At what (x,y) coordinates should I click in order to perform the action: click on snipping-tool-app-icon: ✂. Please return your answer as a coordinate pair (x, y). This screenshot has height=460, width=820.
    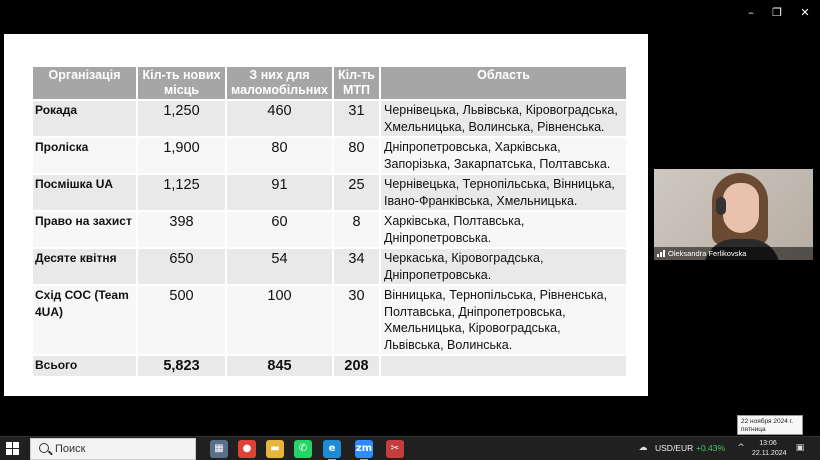
    Looking at the image, I should click on (395, 449).